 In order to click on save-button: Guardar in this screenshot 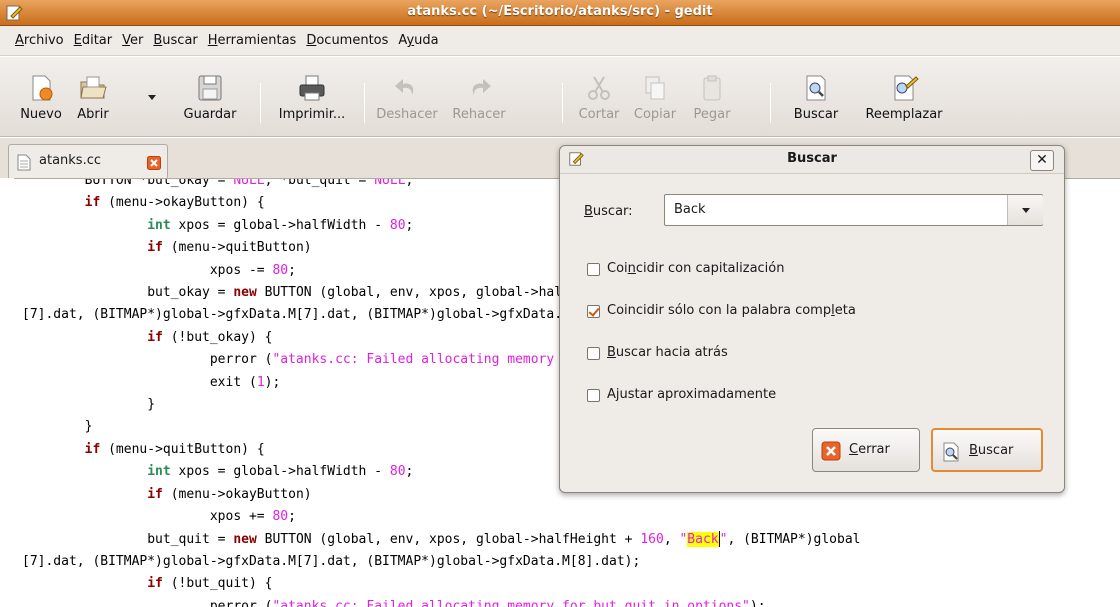, I will do `click(210, 96)`.